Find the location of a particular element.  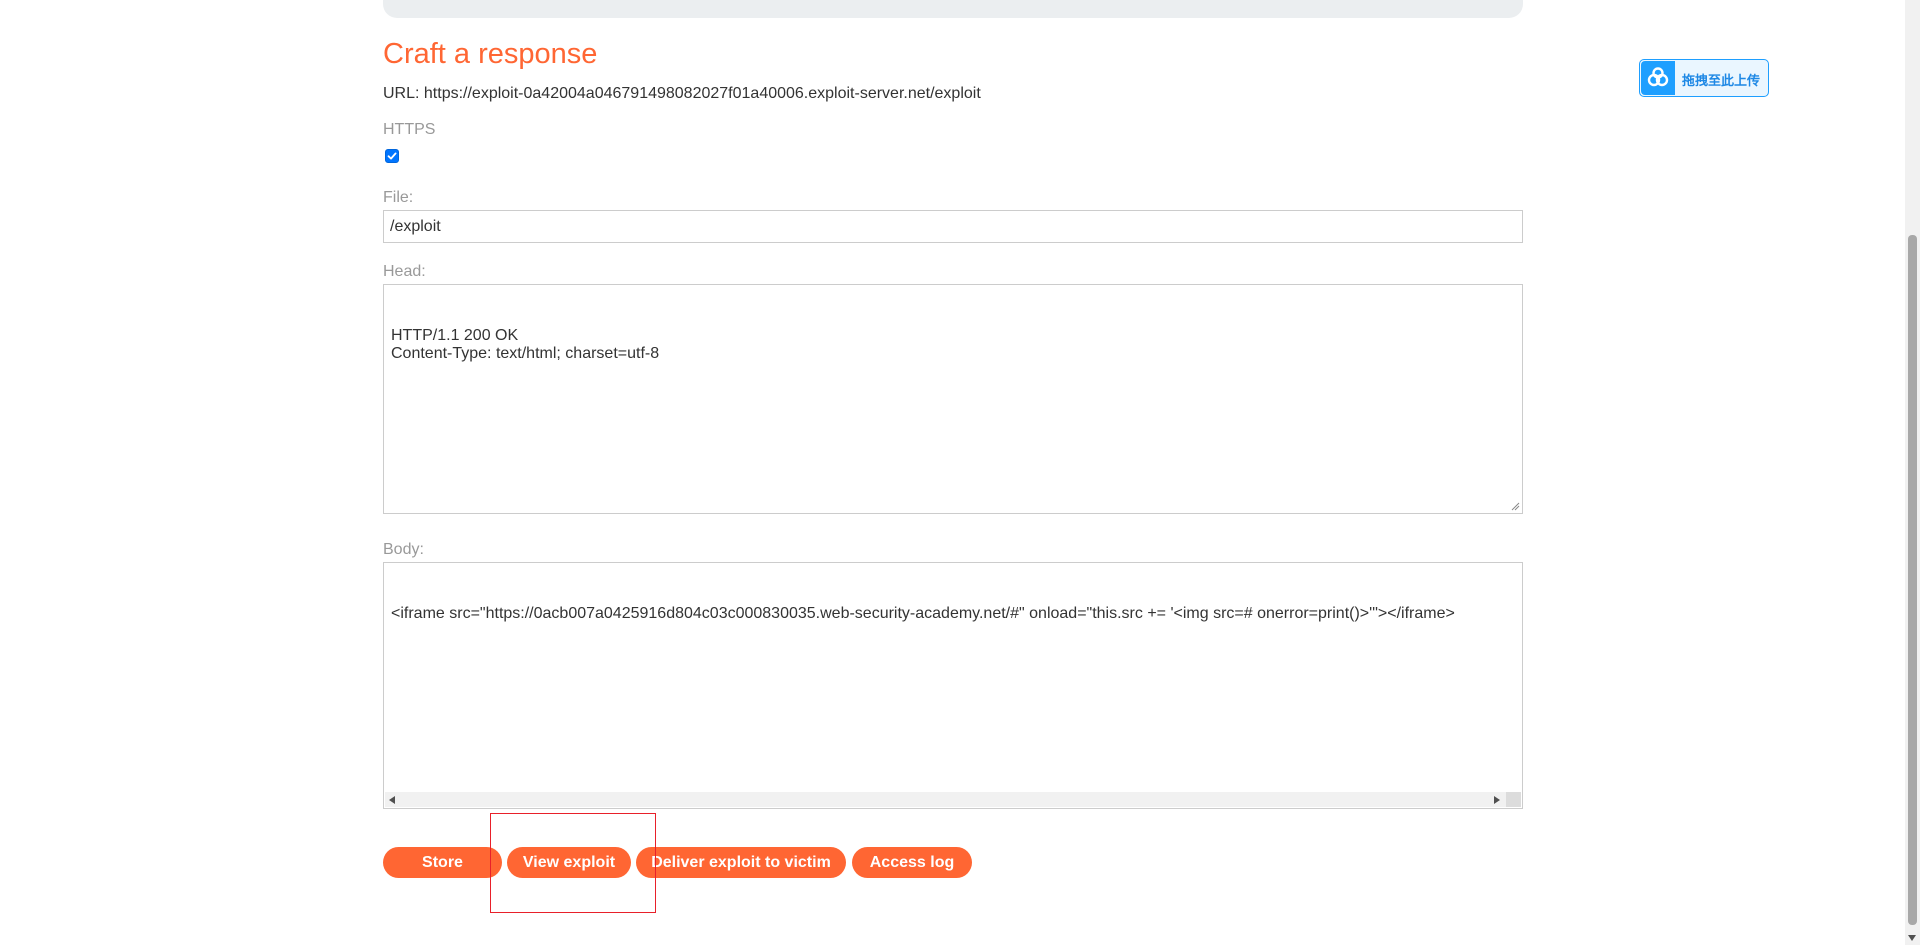

highlight-annotation-box is located at coordinates (573, 863).